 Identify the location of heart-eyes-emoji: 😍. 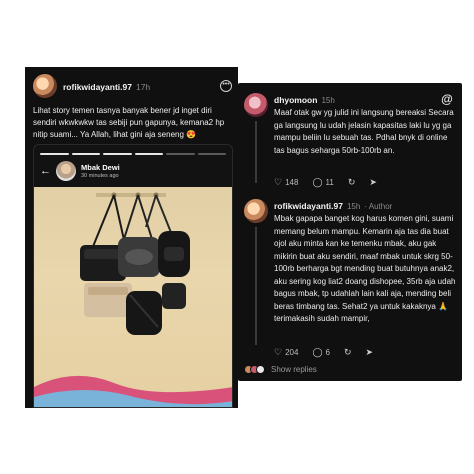
(191, 134).